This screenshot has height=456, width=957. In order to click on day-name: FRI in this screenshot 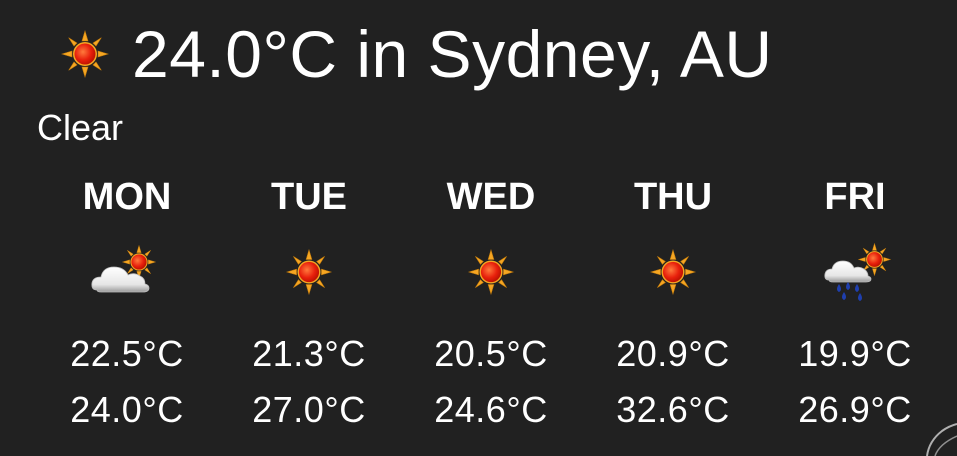, I will do `click(855, 197)`.